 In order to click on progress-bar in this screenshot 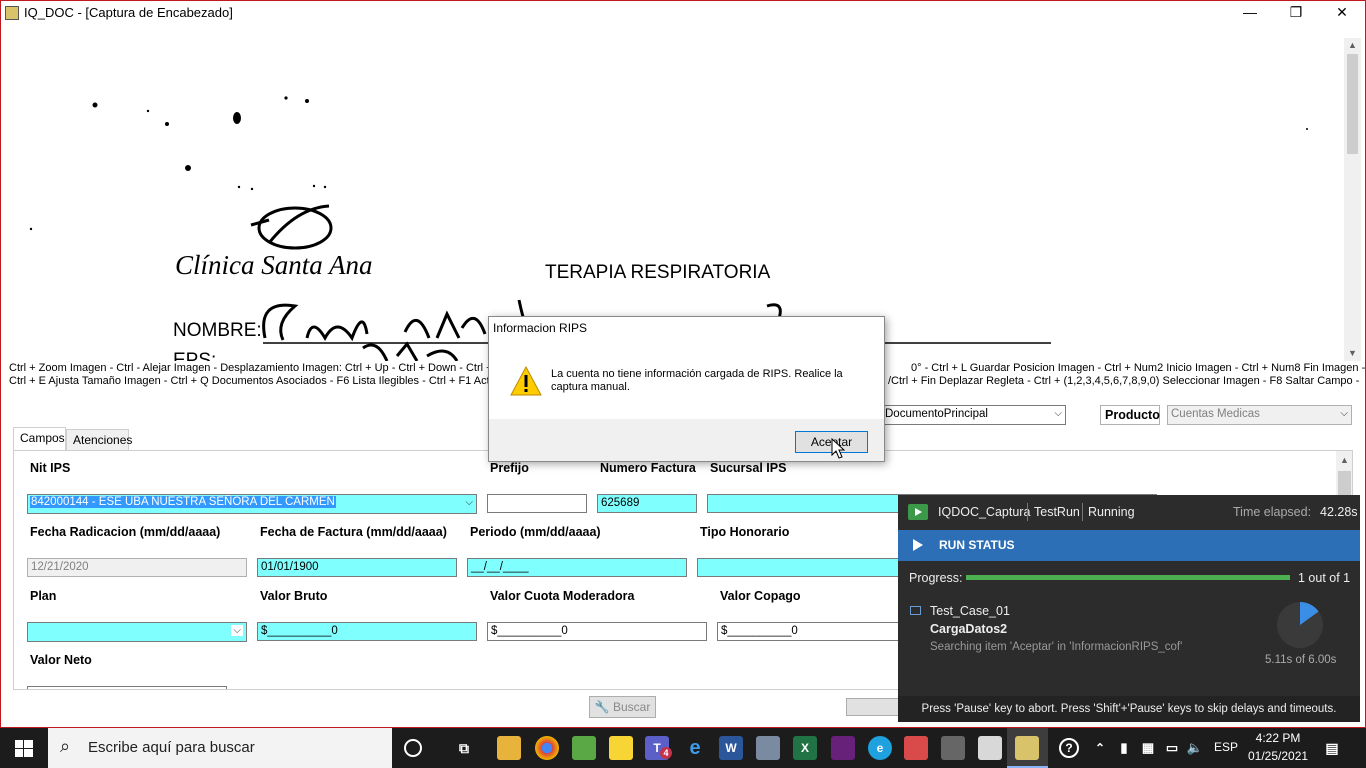, I will do `click(1128, 577)`.